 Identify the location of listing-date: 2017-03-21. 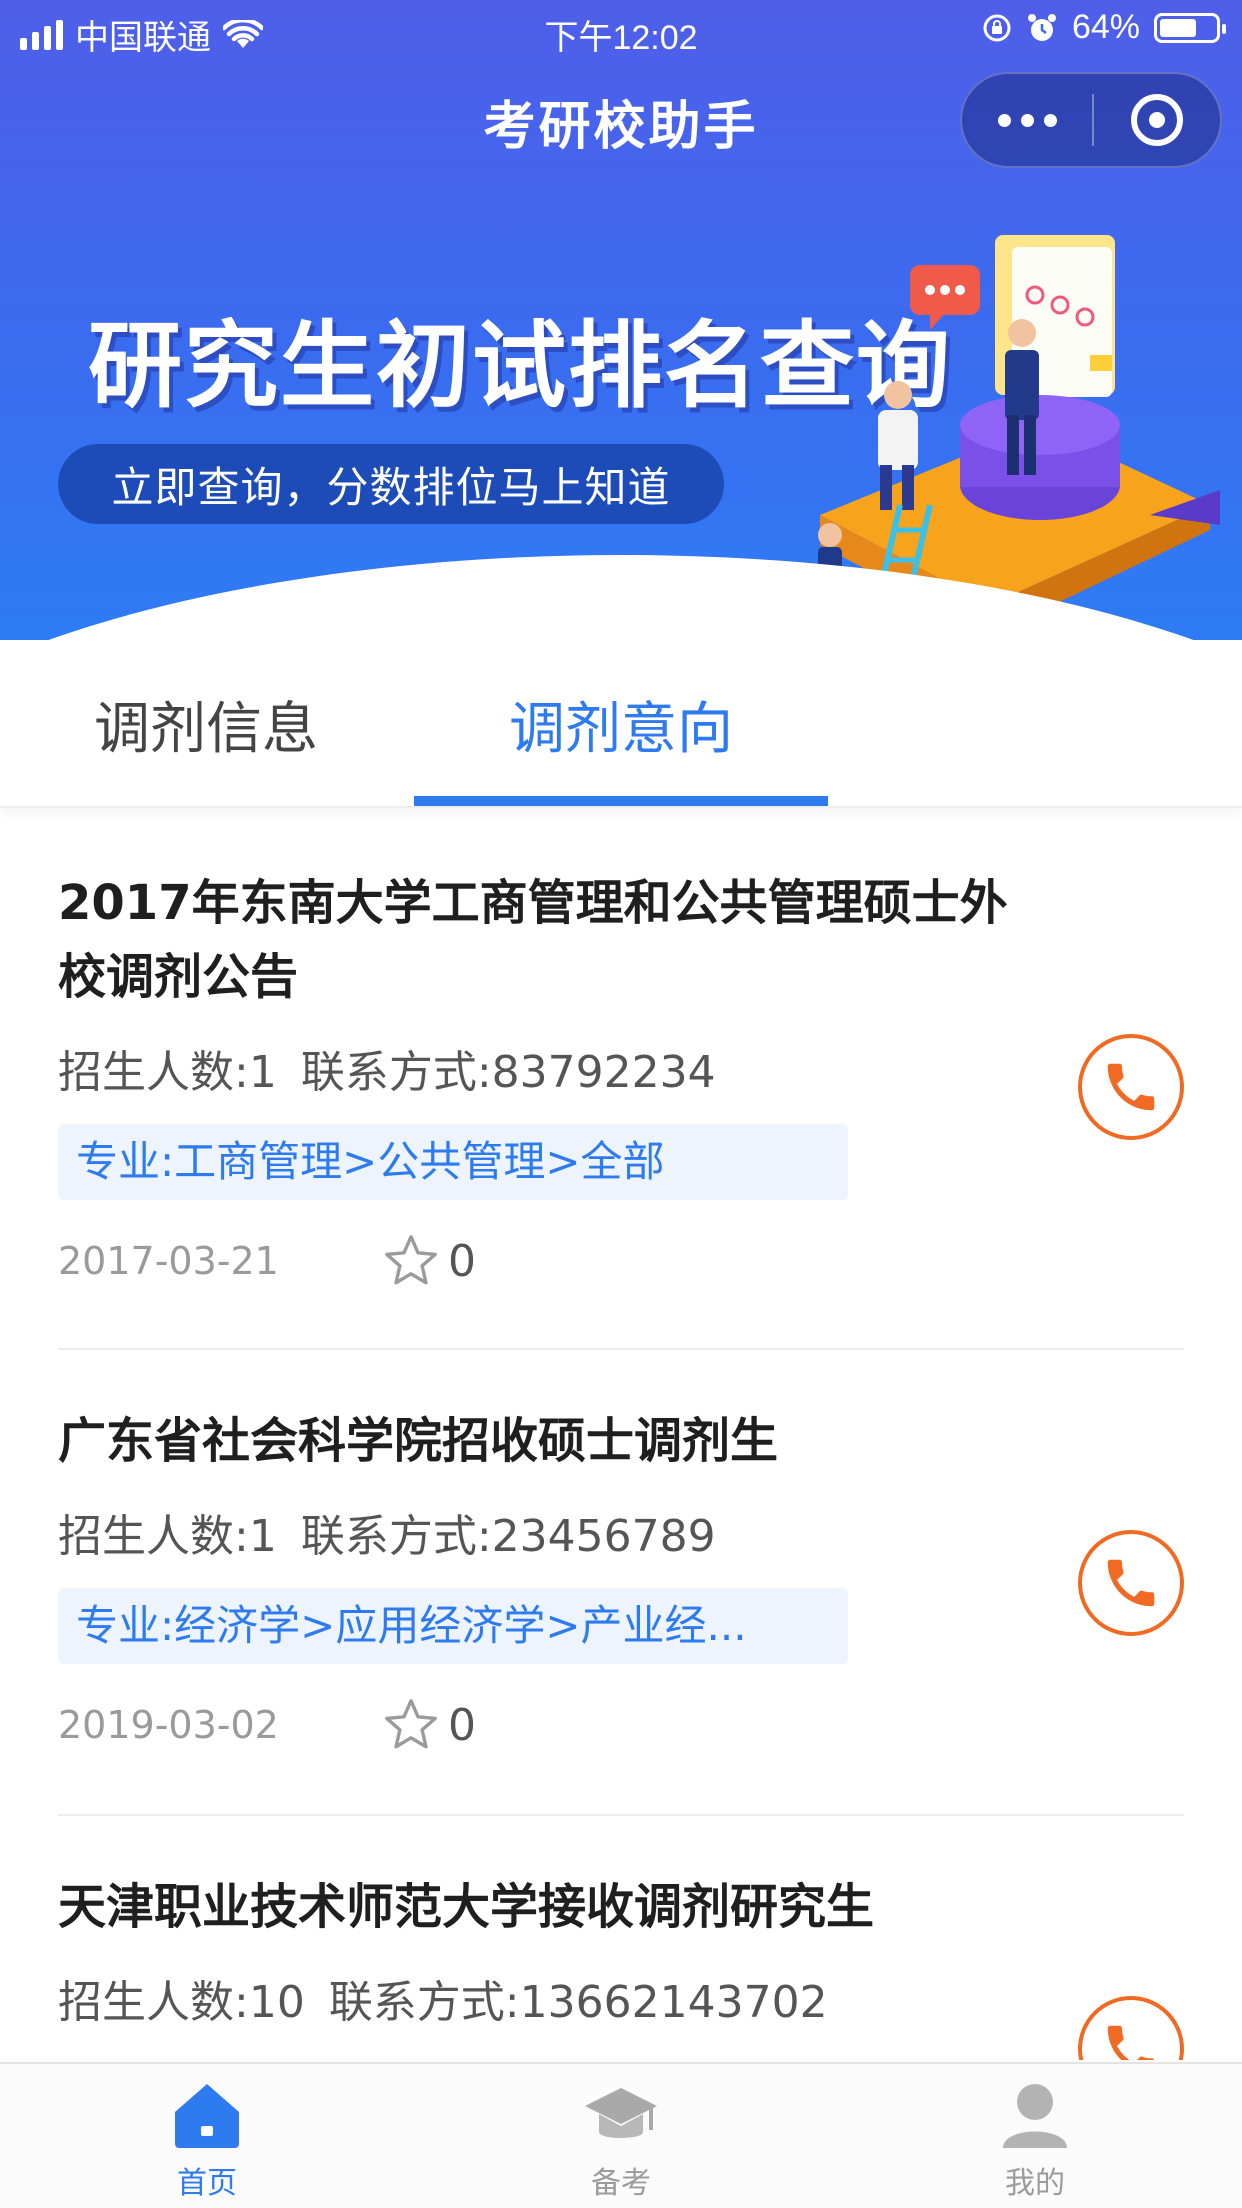
(168, 1261).